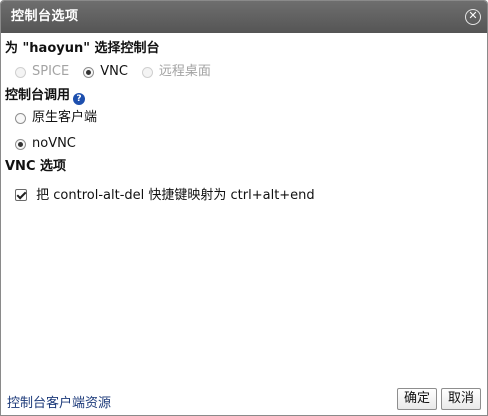 This screenshot has width=488, height=416. What do you see at coordinates (184, 71) in the screenshot?
I see `remote-desktop-label: 远程桌面` at bounding box center [184, 71].